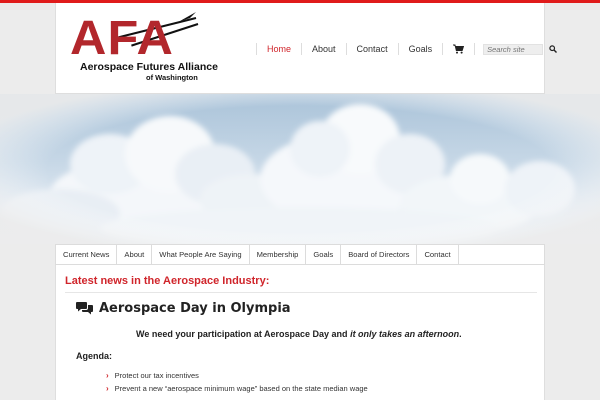 This screenshot has width=600, height=400. Describe the element at coordinates (278, 254) in the screenshot. I see `tab-membership: Membership` at that location.